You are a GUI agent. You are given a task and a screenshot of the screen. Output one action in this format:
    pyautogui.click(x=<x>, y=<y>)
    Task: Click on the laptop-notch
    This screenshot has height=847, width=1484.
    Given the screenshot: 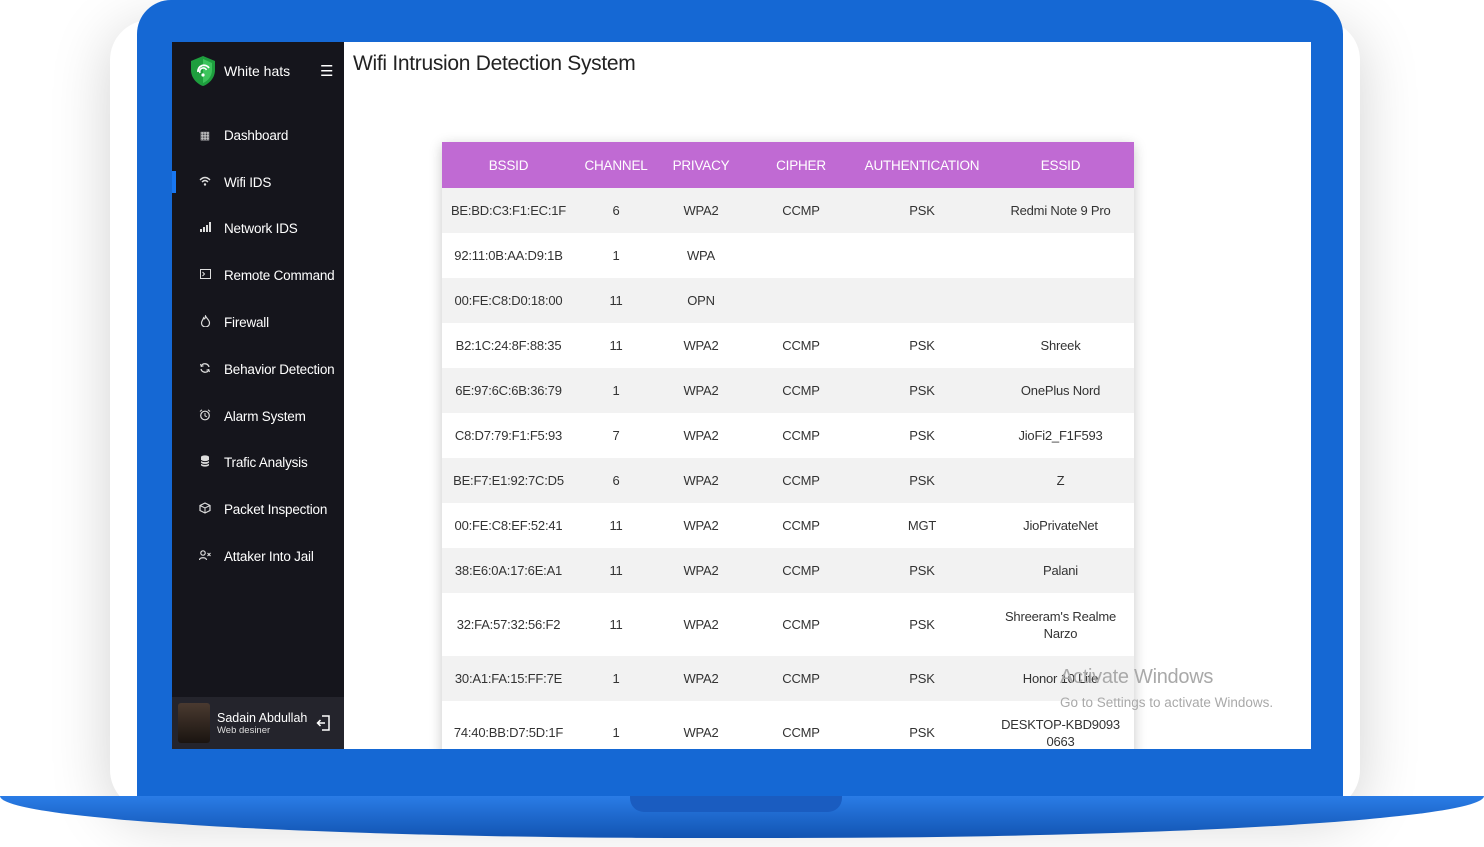 What is the action you would take?
    pyautogui.click(x=736, y=804)
    